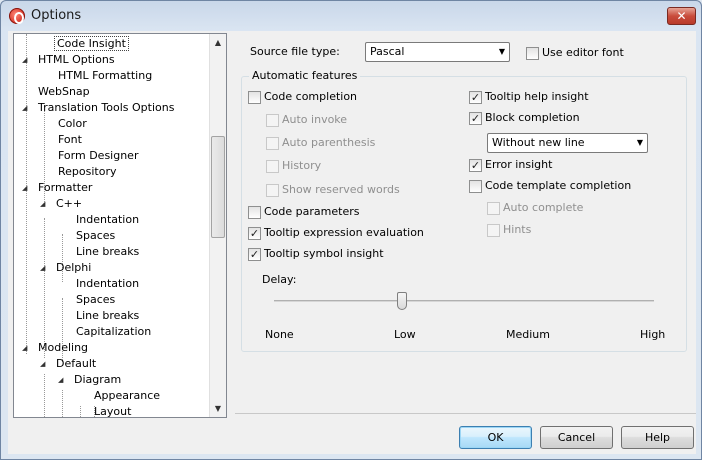 The height and width of the screenshot is (460, 702). I want to click on tree-item-html-options: HTML Options, so click(76, 60).